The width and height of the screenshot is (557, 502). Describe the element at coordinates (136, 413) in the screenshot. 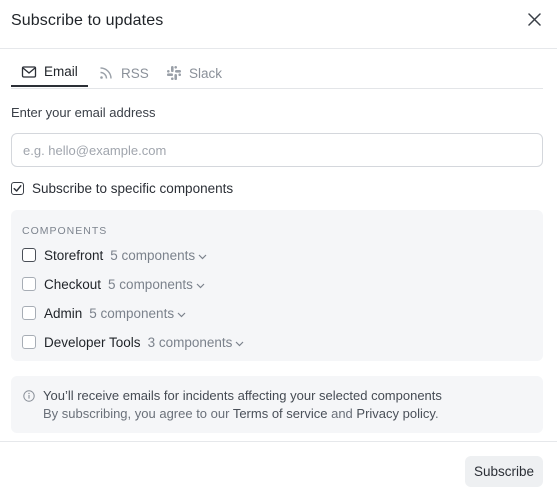

I see `terms-prefix: By subscribing, you agree to our` at that location.